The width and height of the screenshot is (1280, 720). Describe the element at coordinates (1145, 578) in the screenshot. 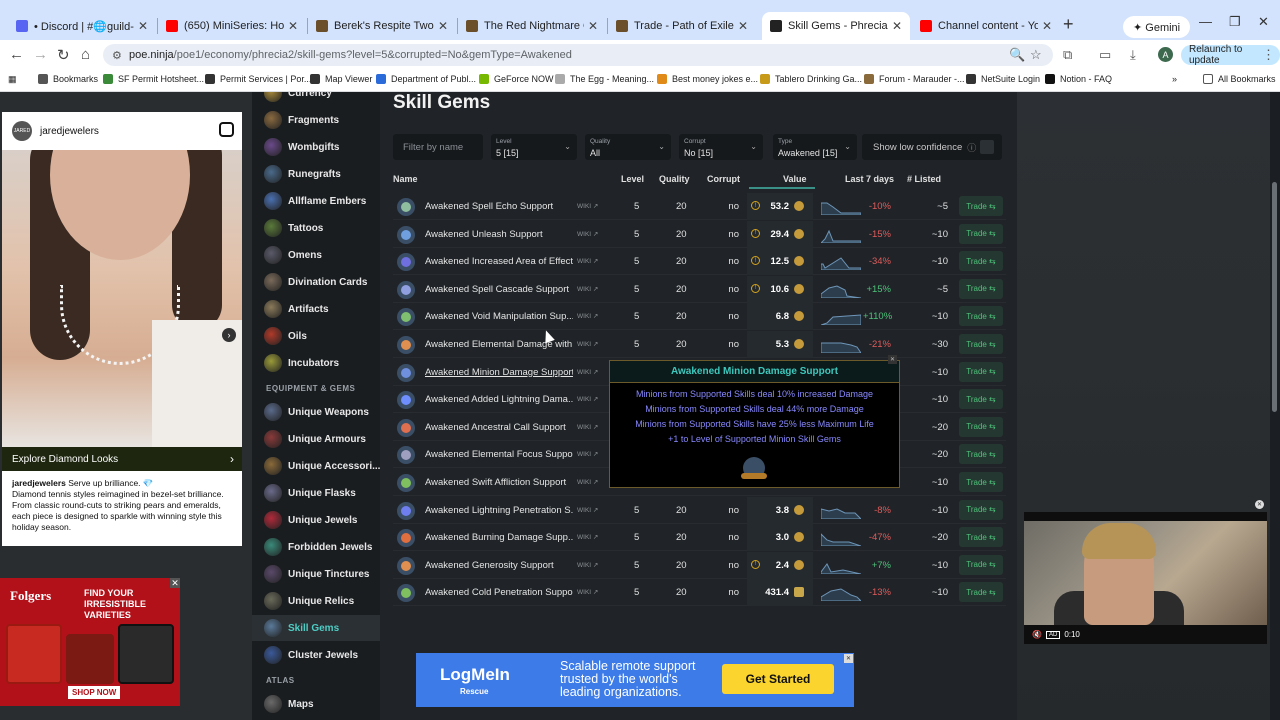

I see `video-ad-player: 🔇 AD 0:10` at that location.